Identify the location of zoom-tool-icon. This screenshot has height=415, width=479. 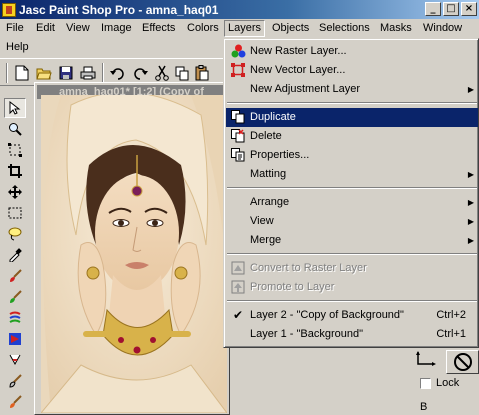
(15, 129).